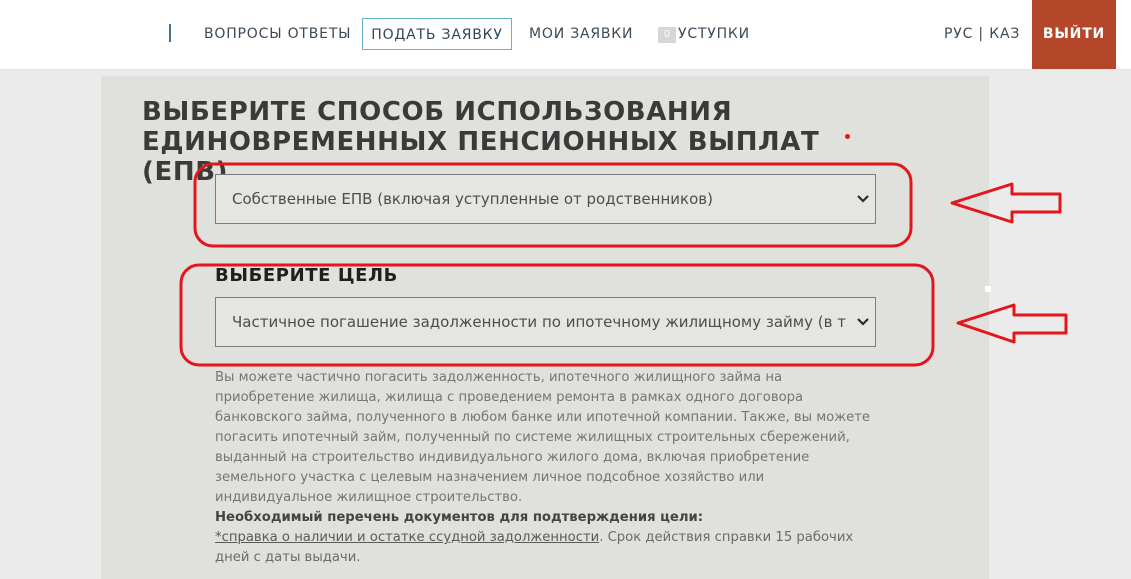 Image resolution: width=1131 pixels, height=579 pixels. I want to click on white-dot, so click(988, 289).